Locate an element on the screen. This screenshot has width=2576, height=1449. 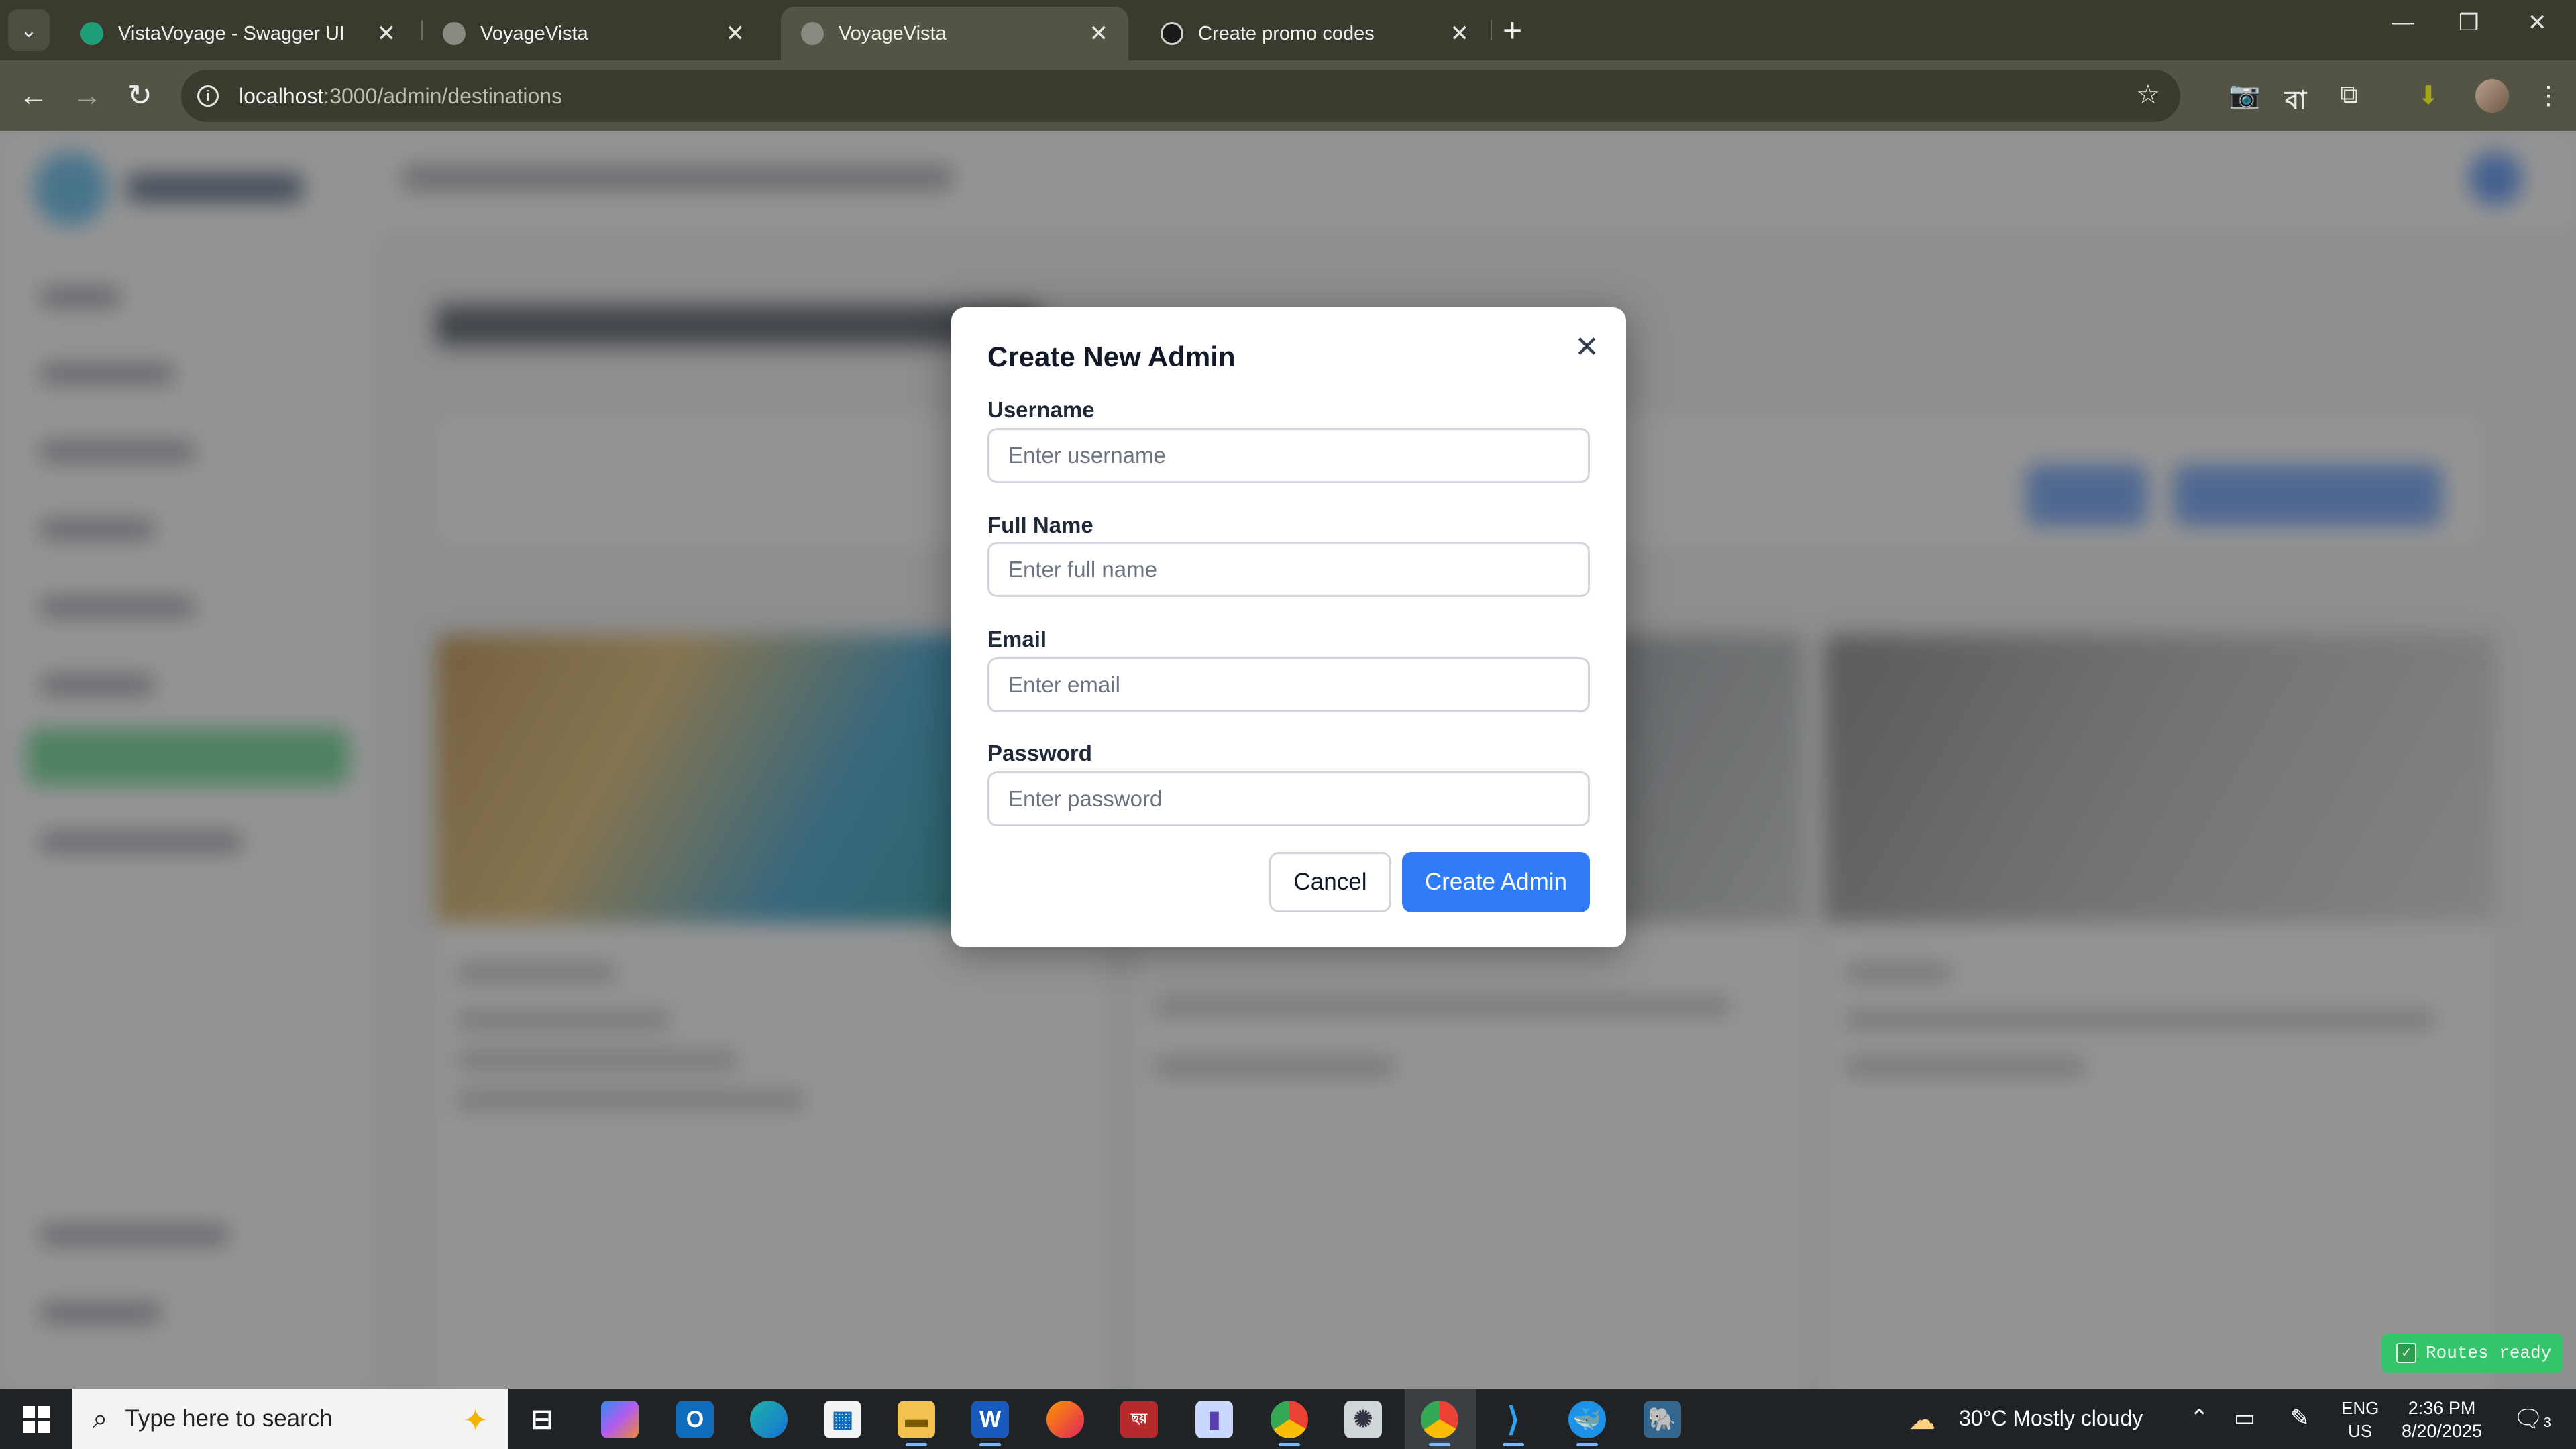
address-bar: i localhost:3000/admin/destinations ☆ is located at coordinates (1180, 96).